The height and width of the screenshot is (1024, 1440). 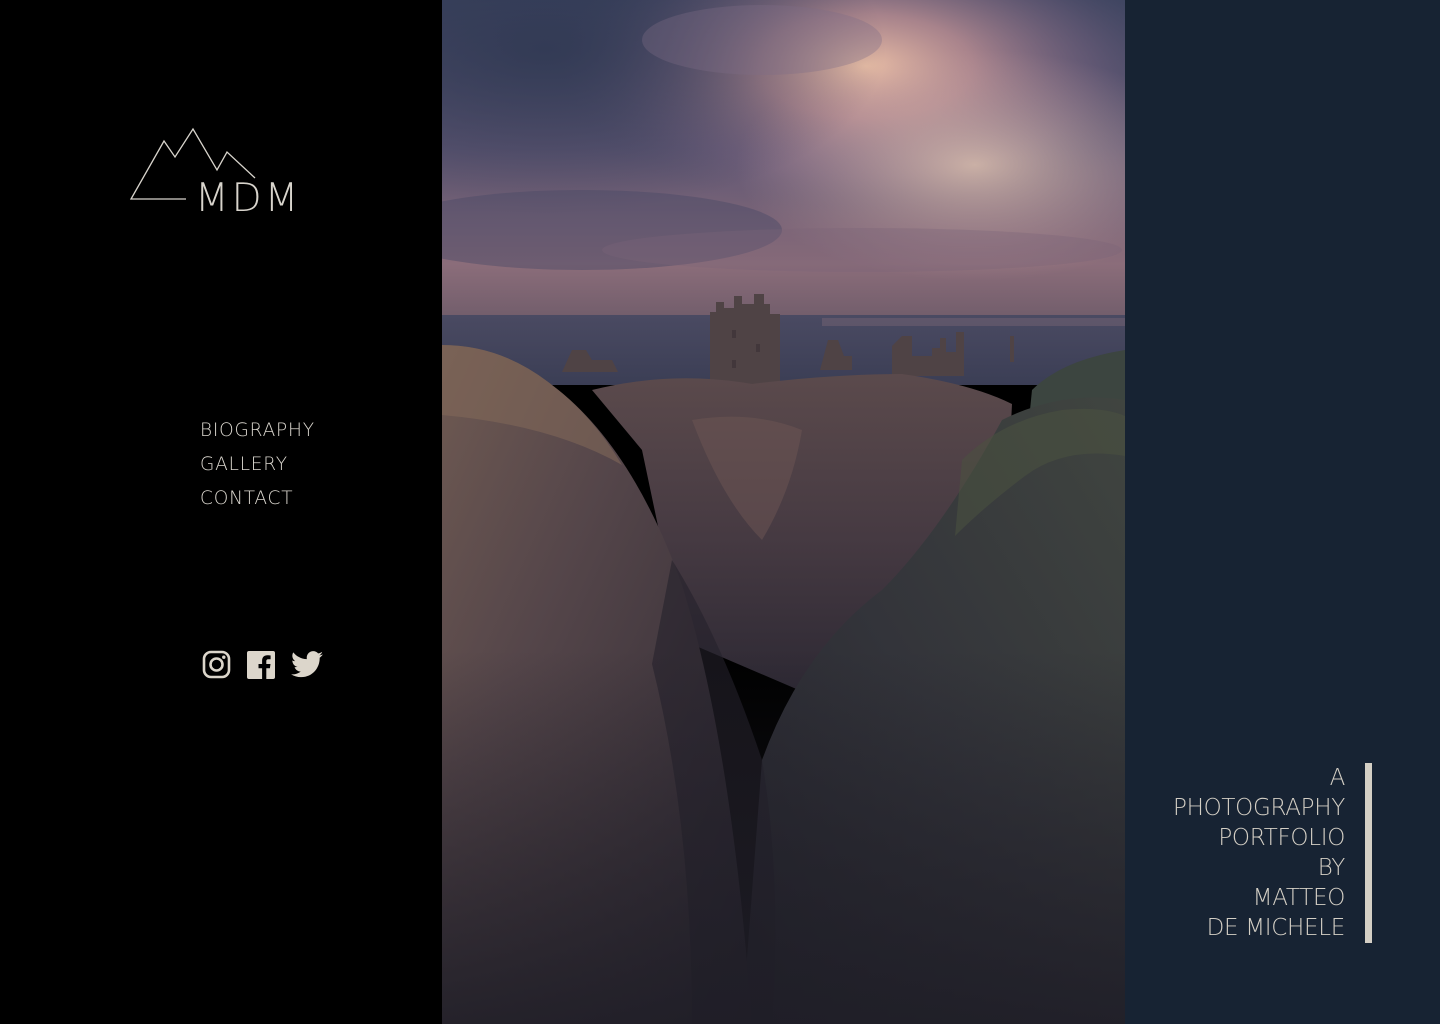 I want to click on facebook-link, so click(x=261, y=664).